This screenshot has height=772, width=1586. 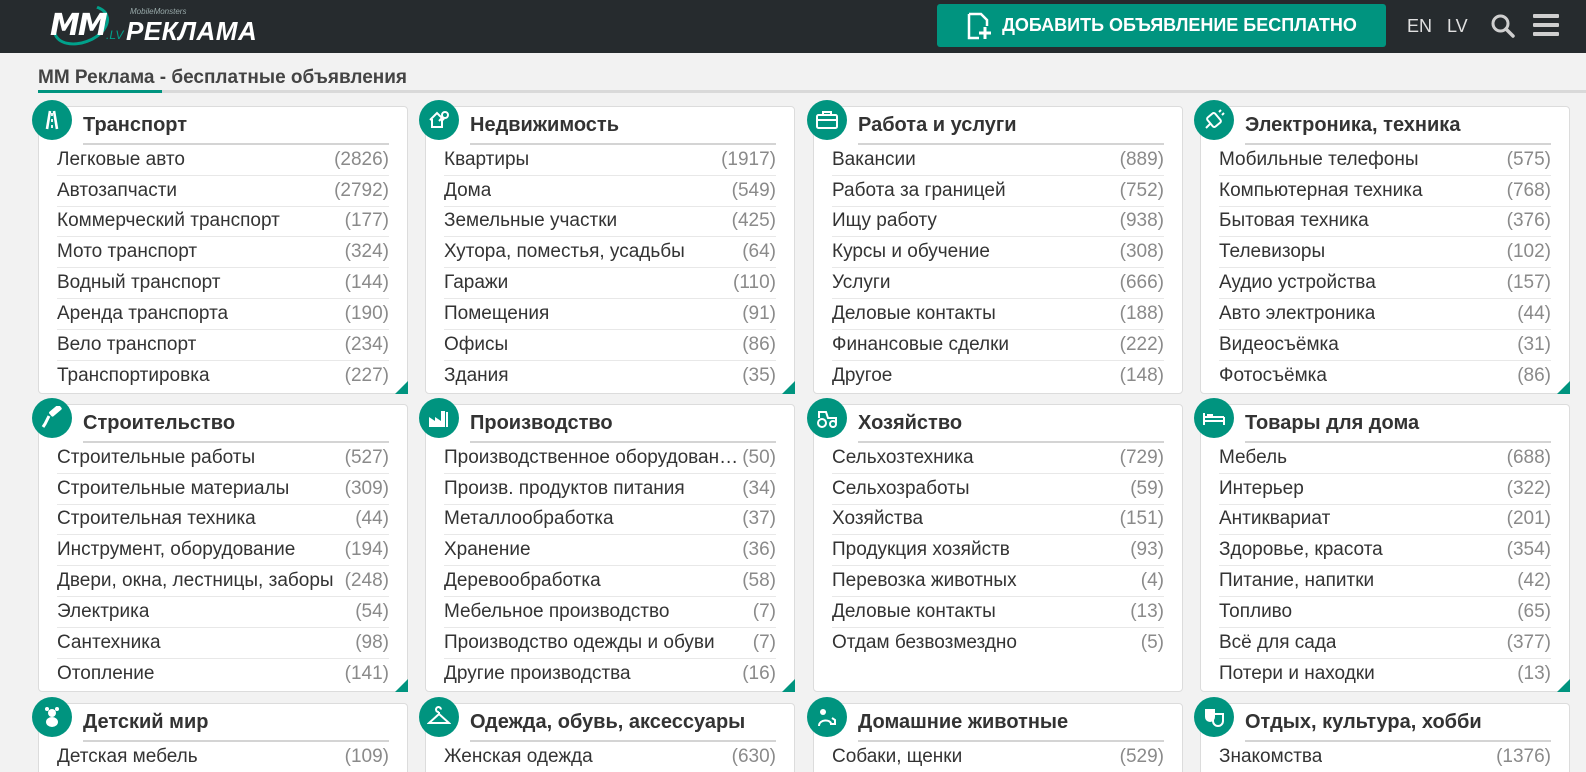 What do you see at coordinates (1398, 129) in the screenshot?
I see `category-title: Электроника, техника` at bounding box center [1398, 129].